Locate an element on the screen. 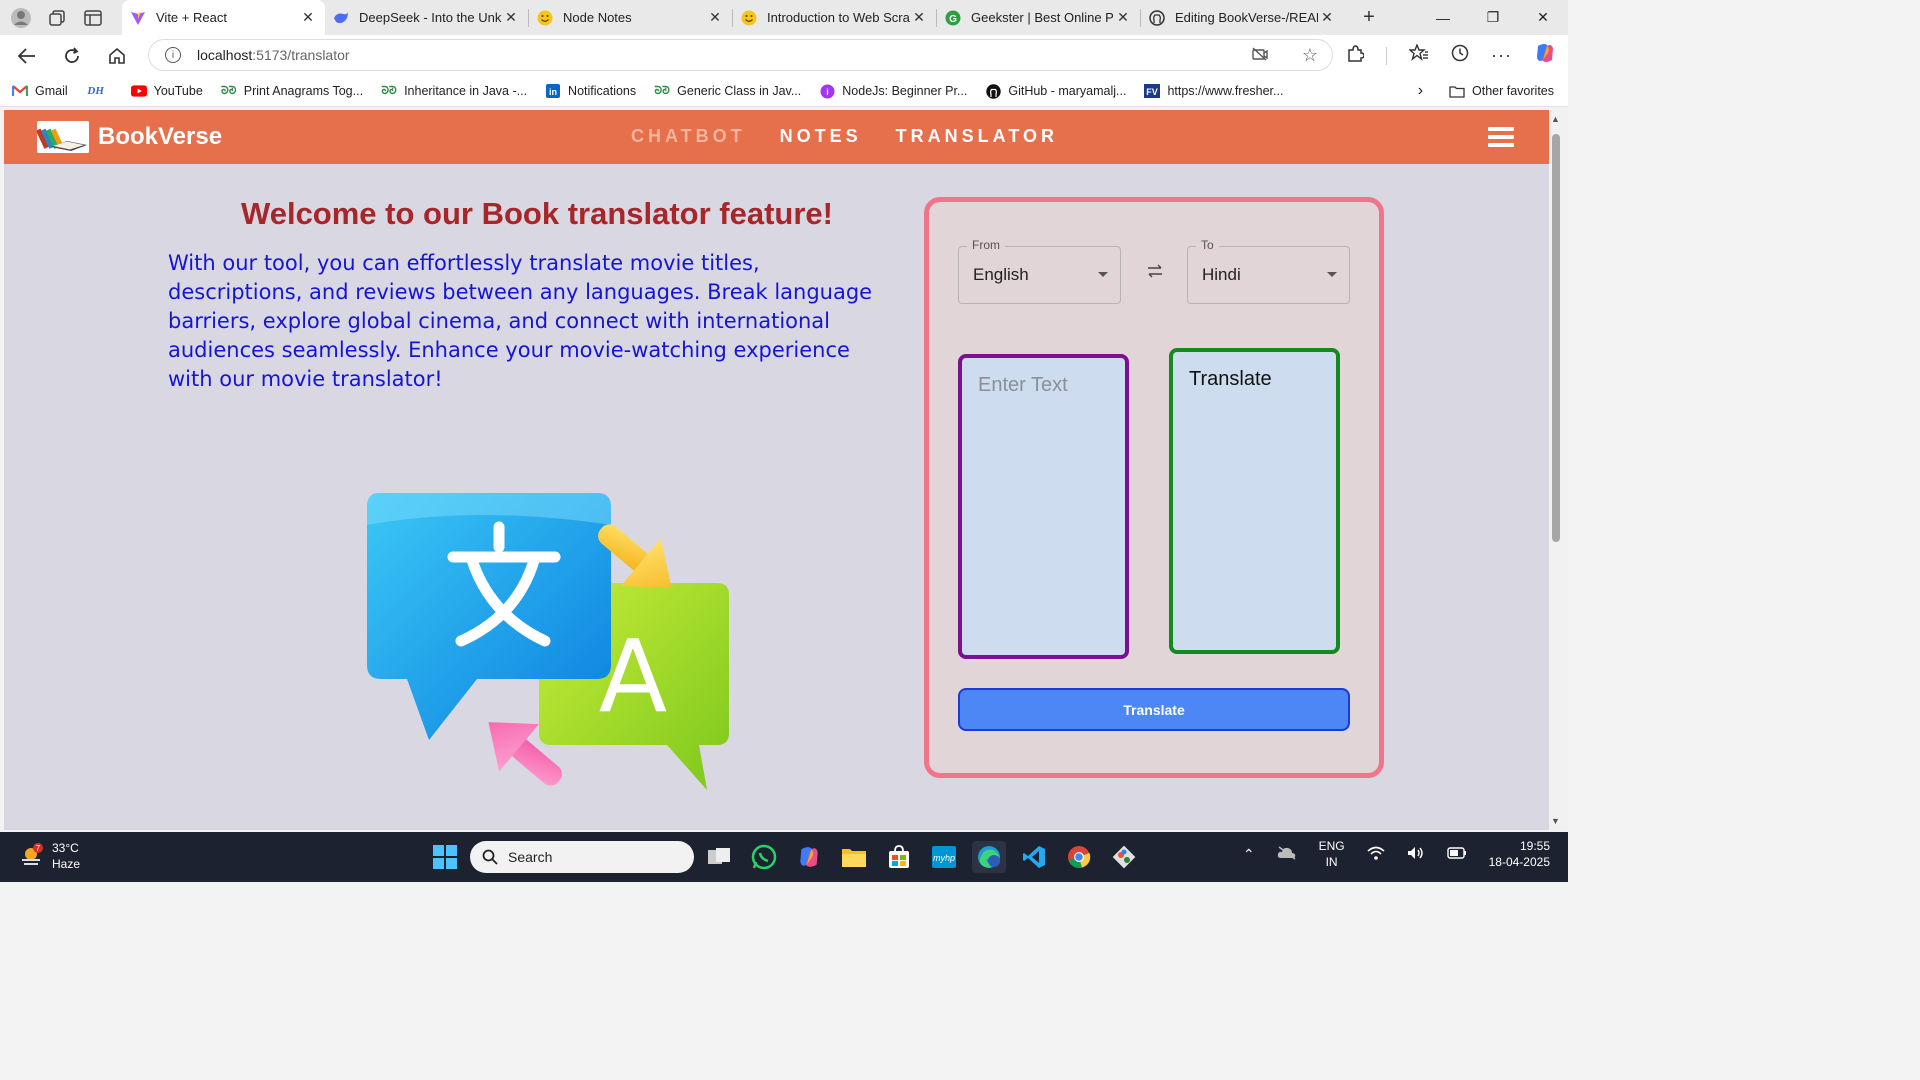 This screenshot has width=1920, height=1080. browser-tab: Introduction to Web Scrap ✕ is located at coordinates (834, 17).